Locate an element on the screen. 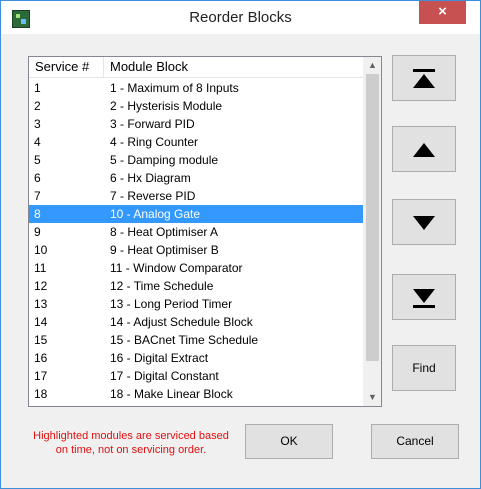 The height and width of the screenshot is (489, 481). window-title: Reorder Blocks is located at coordinates (240, 17).